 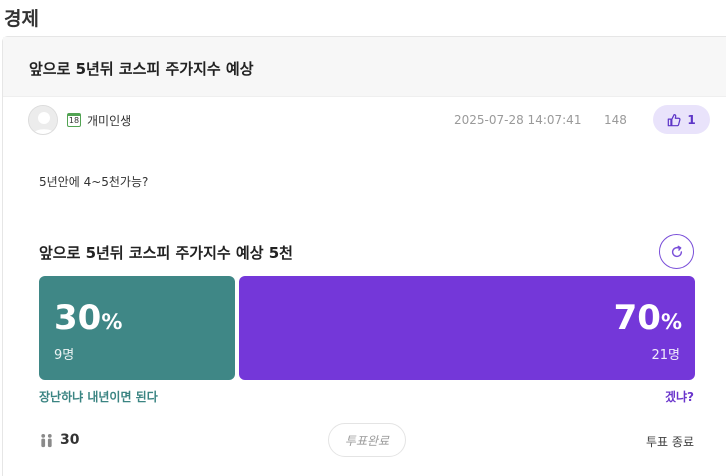 I want to click on poll-option-percent-1: 30%, so click(x=88, y=318).